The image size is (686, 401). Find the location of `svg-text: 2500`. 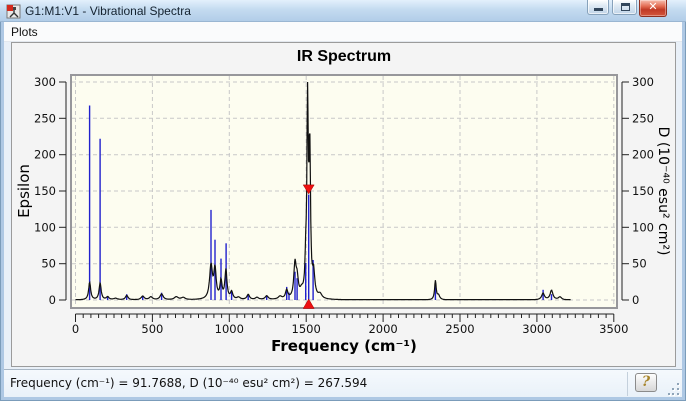

svg-text: 2500 is located at coordinates (459, 329).